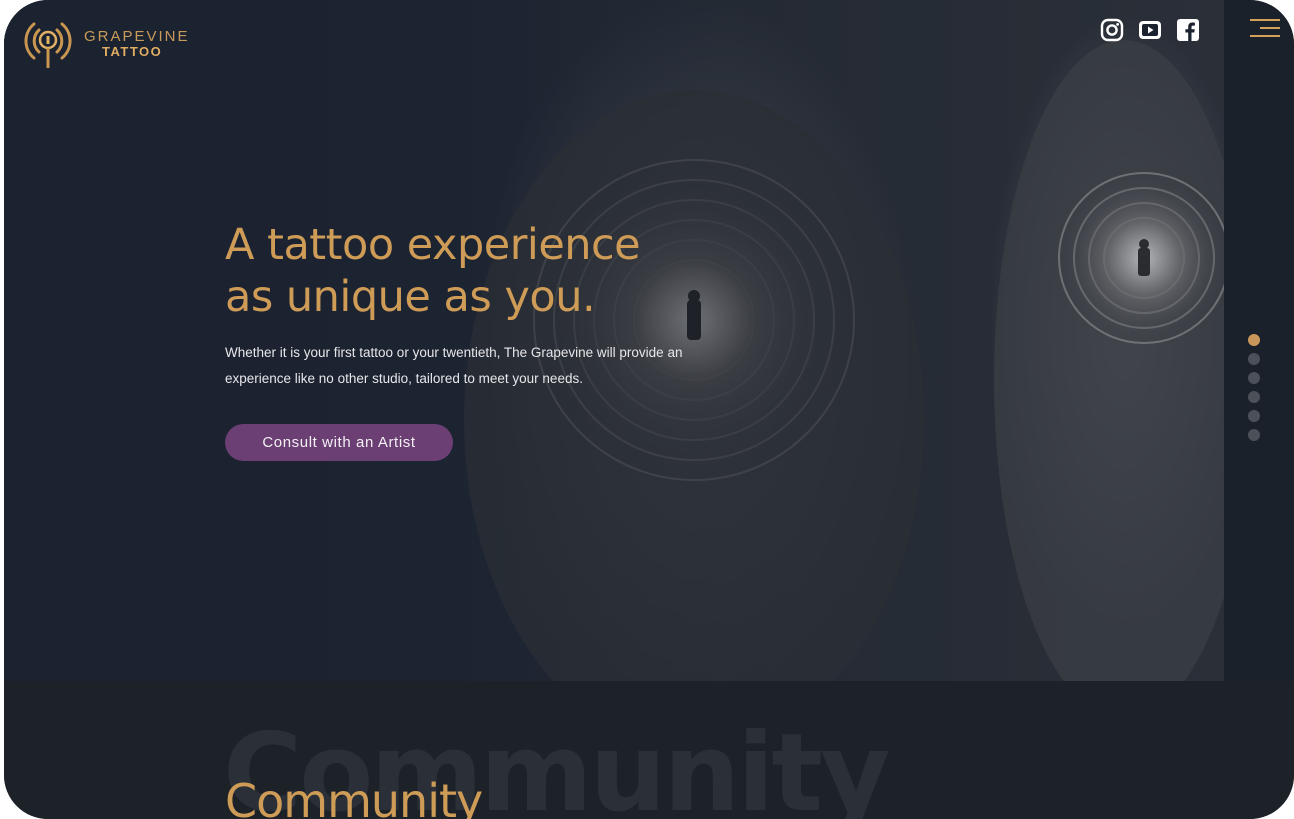 The image size is (1294, 819). I want to click on brand-wordmark: GRAPEVINE TATTOO, so click(137, 43).